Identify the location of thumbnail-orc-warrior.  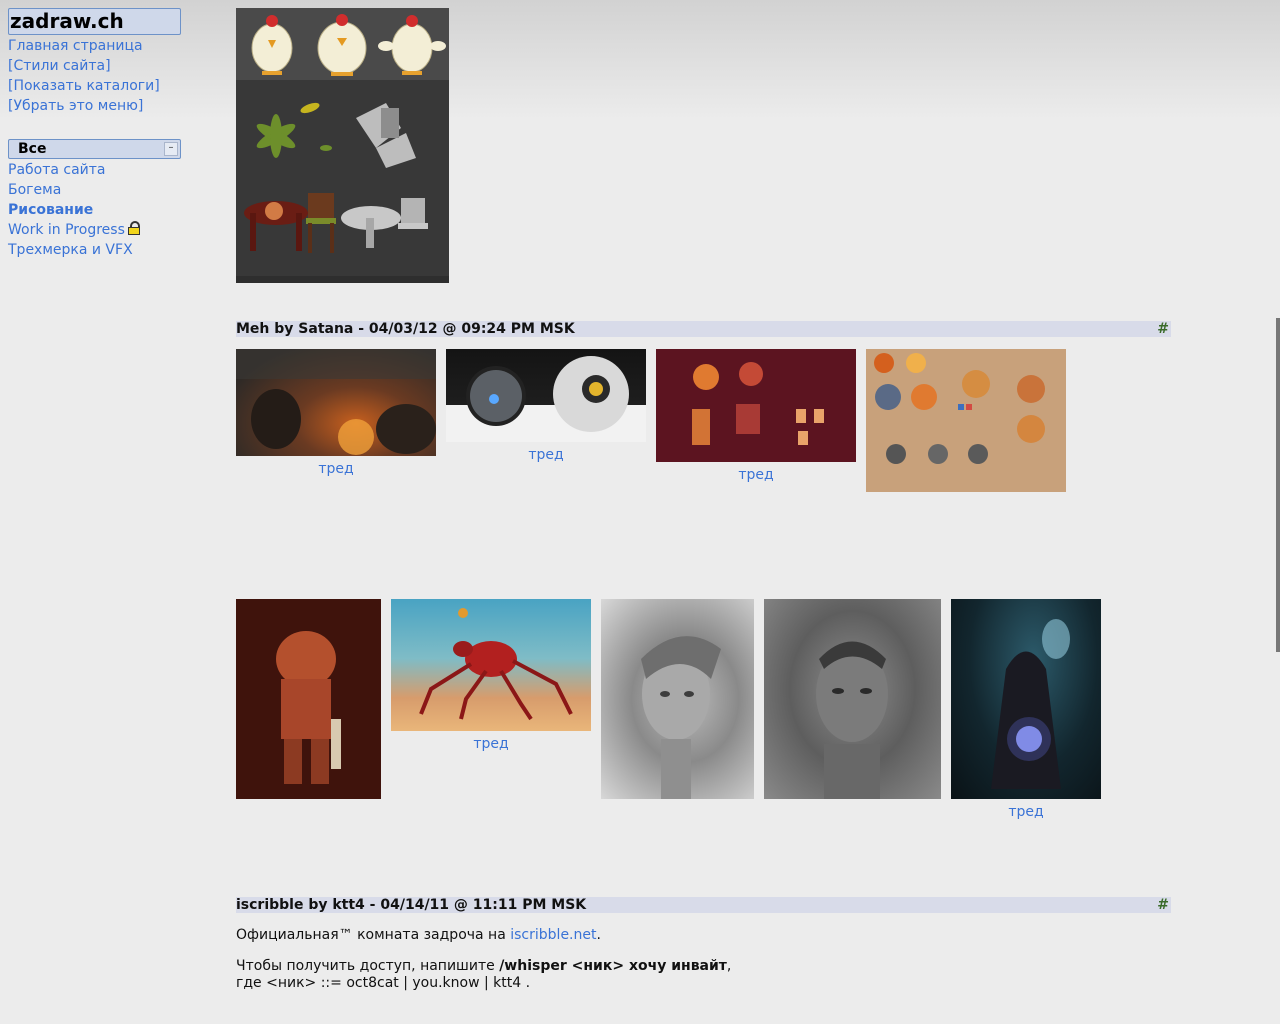
(308, 699).